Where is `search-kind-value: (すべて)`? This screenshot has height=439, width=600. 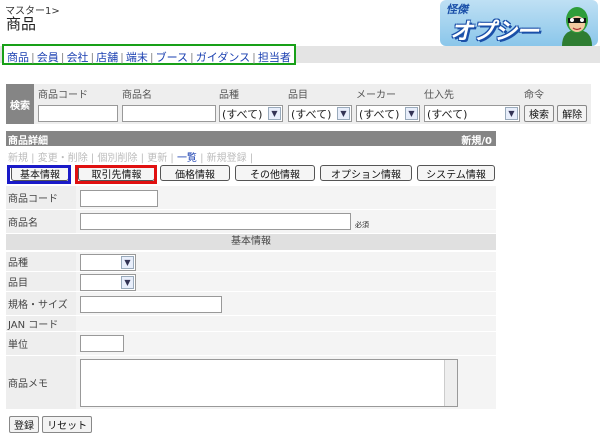
search-kind-value: (すべて) is located at coordinates (242, 114).